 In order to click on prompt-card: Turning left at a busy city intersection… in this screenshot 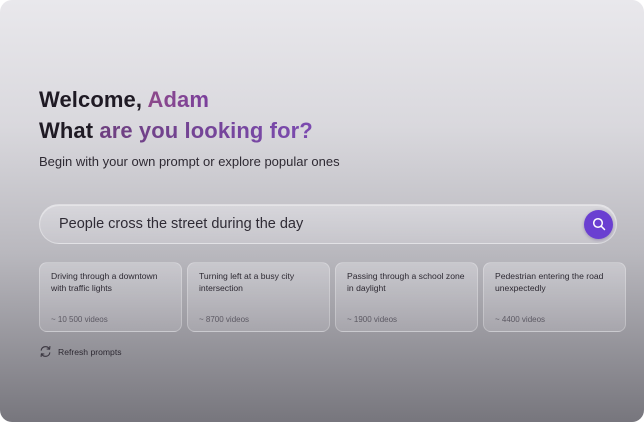, I will do `click(258, 297)`.